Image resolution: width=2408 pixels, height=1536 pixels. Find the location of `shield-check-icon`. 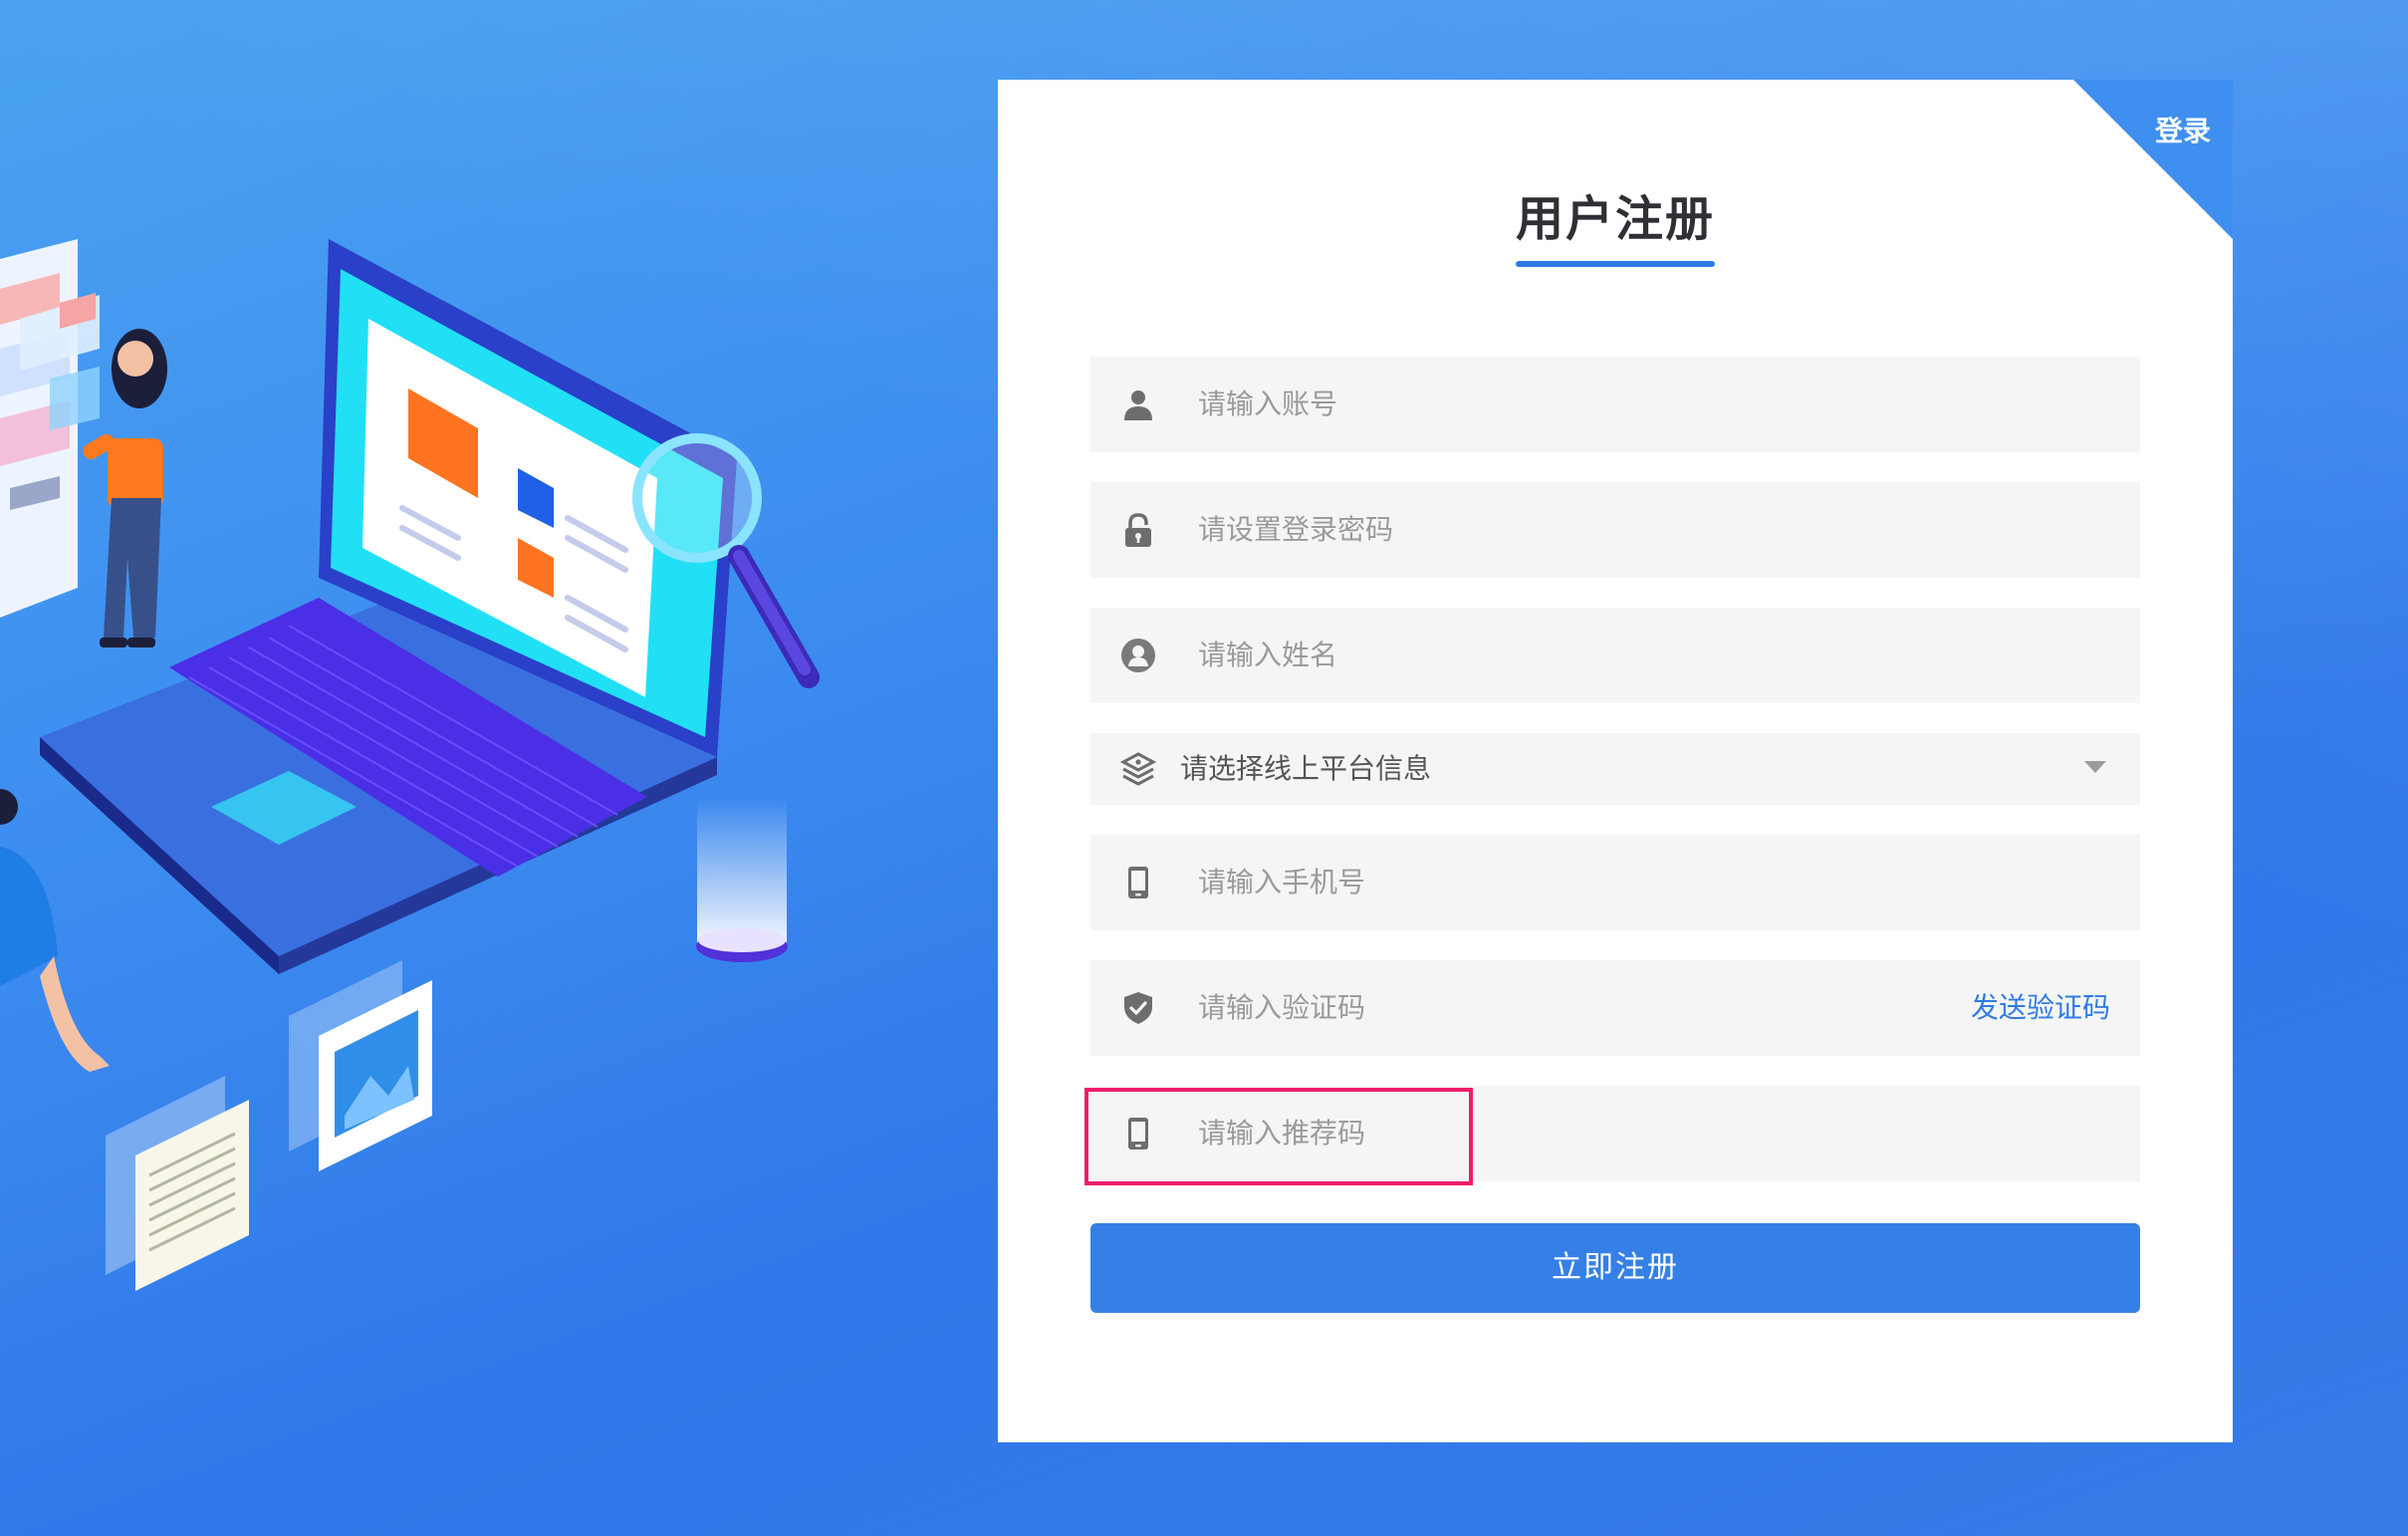

shield-check-icon is located at coordinates (1138, 1008).